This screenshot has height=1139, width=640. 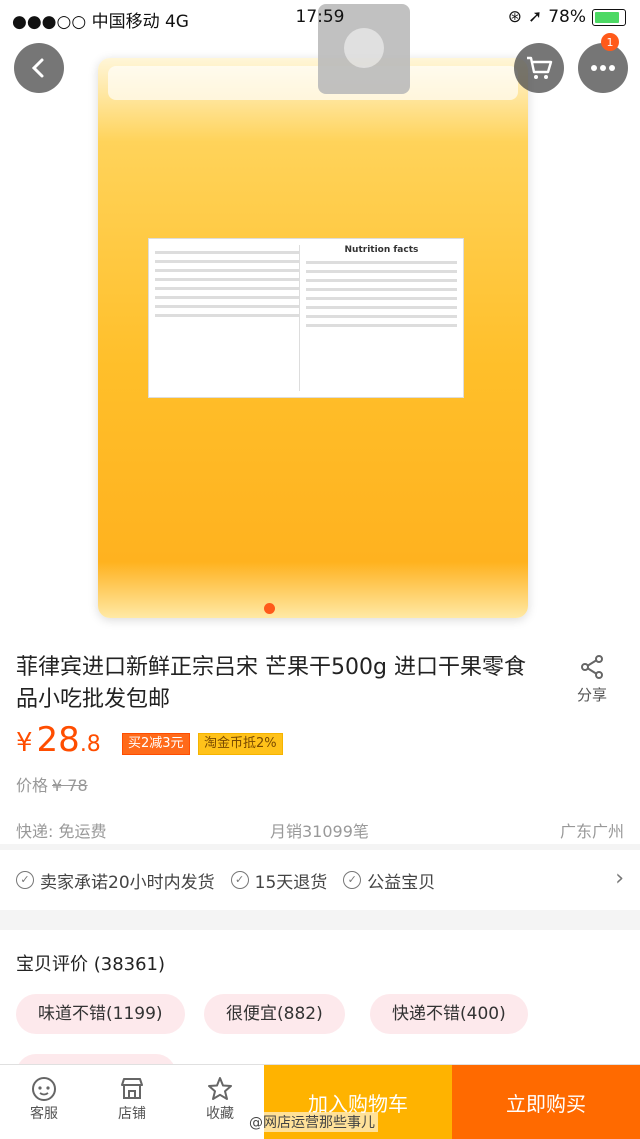 I want to click on battery-percent: 78%, so click(x=567, y=17).